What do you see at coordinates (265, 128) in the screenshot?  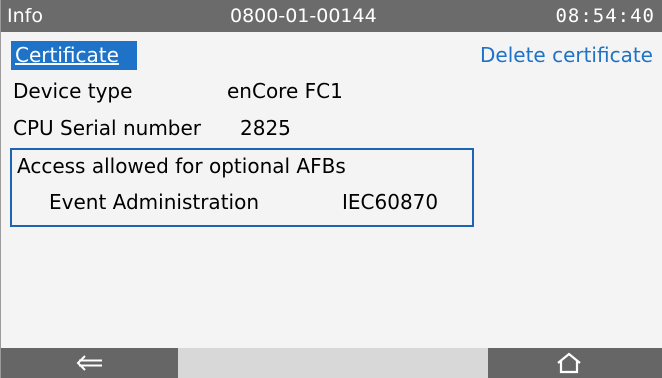 I see `cpu-serial-value: 2825` at bounding box center [265, 128].